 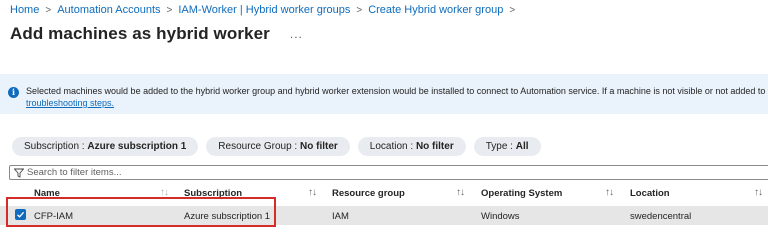 I want to click on filter-resource-group: Resource Group : No filter, so click(x=278, y=146).